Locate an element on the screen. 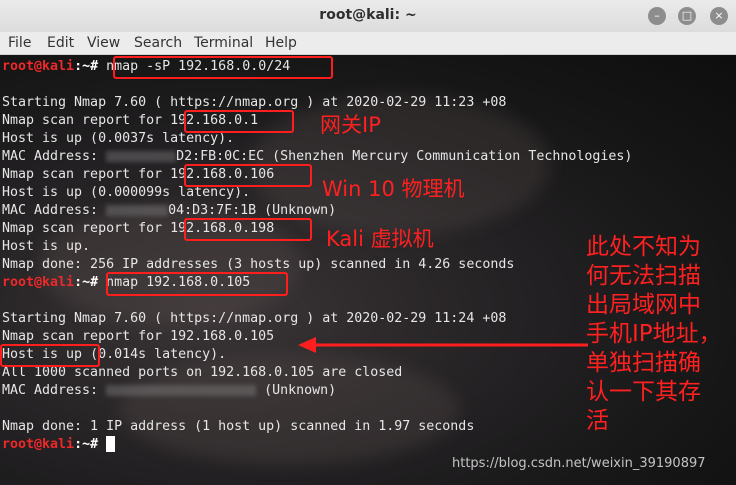 The width and height of the screenshot is (736, 485). mac-rest: 04:D3:7F:1B (Unknown) is located at coordinates (252, 210).